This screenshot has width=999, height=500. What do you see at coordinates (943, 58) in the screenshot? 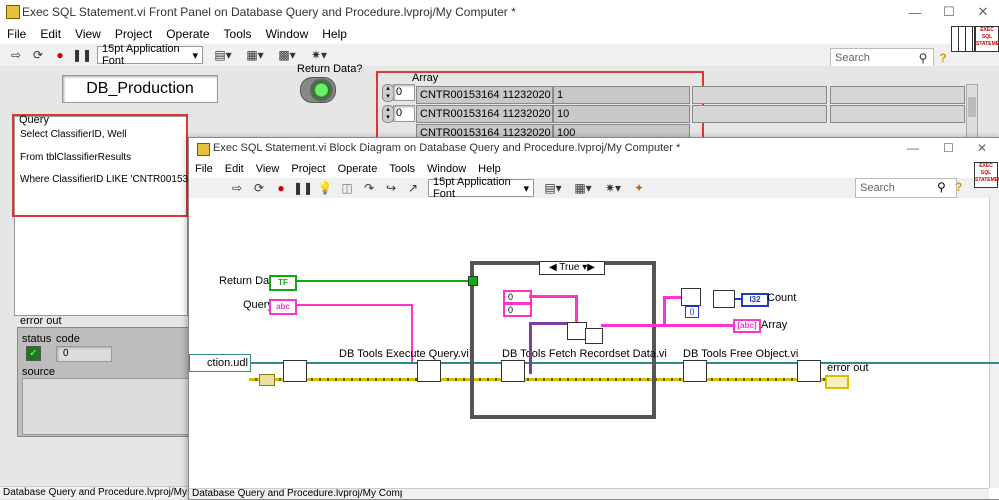
I see `help-icon: ?` at bounding box center [943, 58].